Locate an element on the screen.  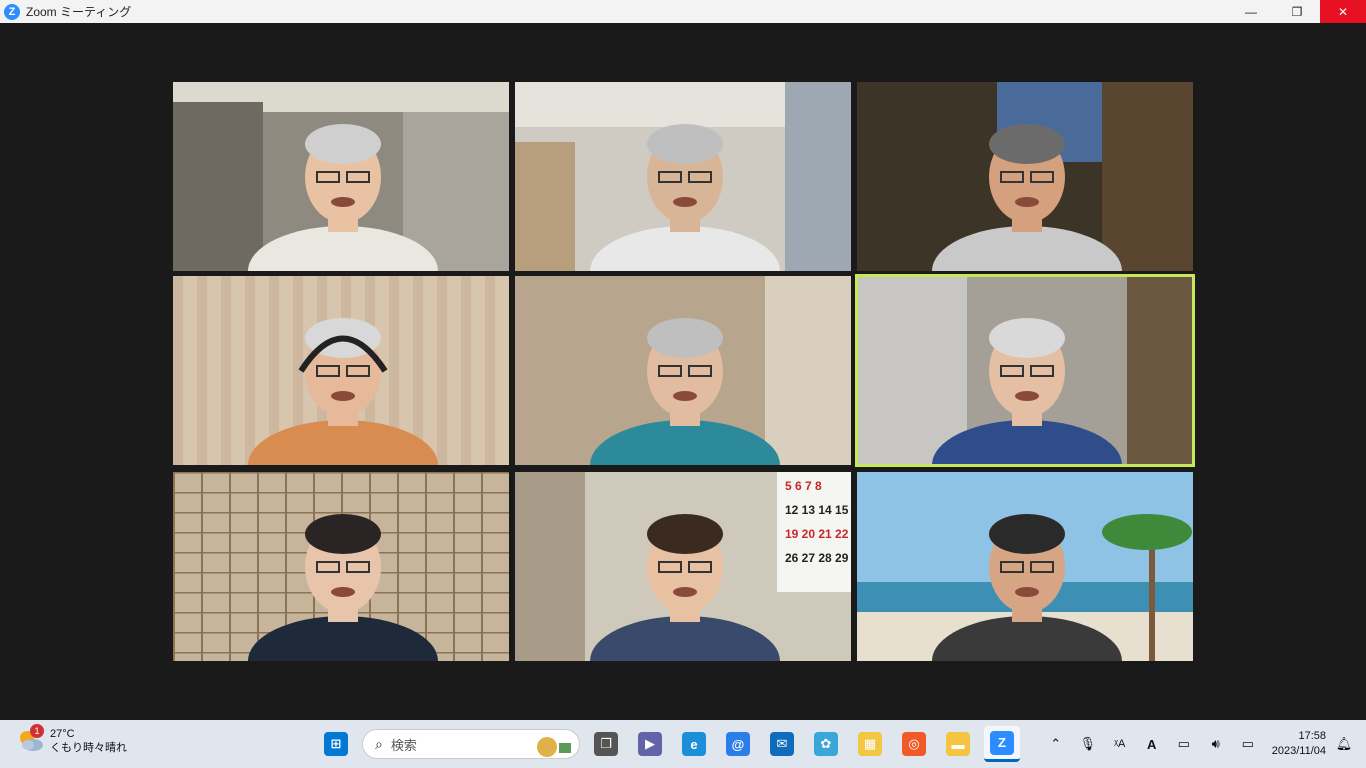
chevron-up-icon: ⌃ is located at coordinates (1056, 744).